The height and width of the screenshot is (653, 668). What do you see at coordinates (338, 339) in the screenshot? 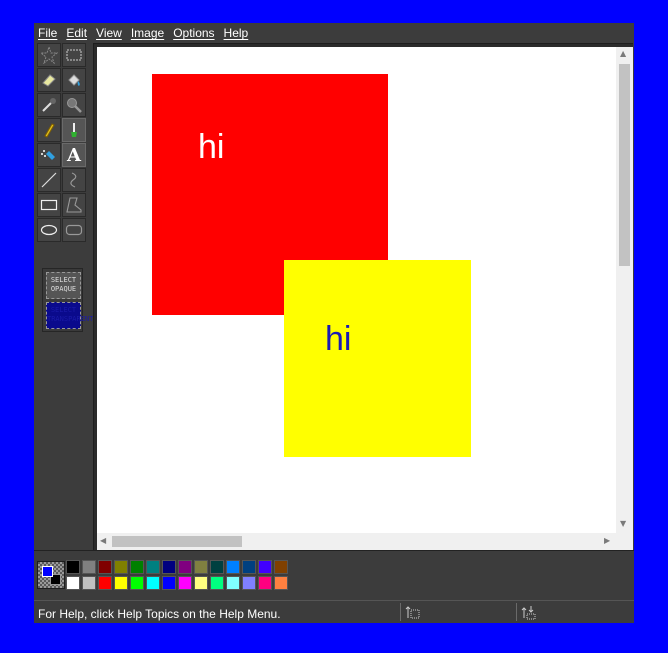
I see `yellow-rectangle-text: hi` at bounding box center [338, 339].